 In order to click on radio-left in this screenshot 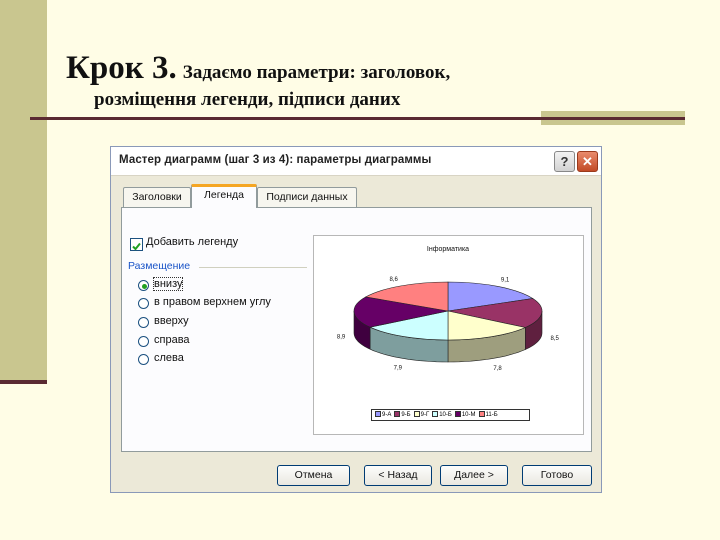, I will do `click(143, 359)`.